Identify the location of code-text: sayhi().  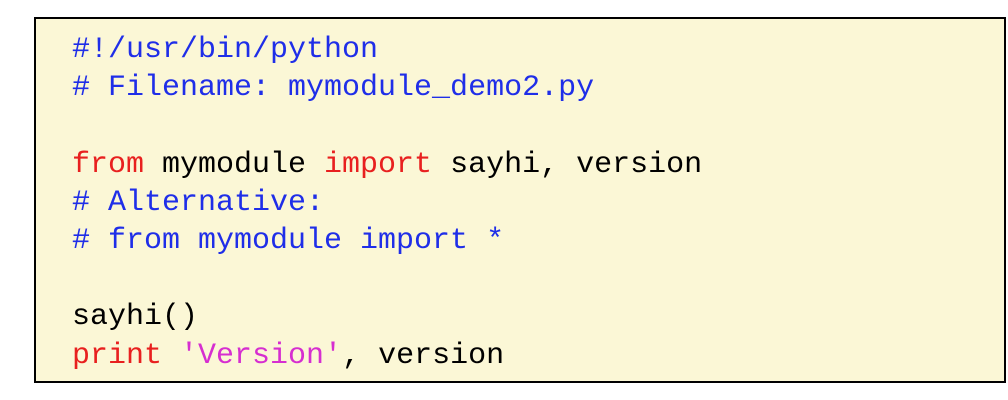
(135, 317).